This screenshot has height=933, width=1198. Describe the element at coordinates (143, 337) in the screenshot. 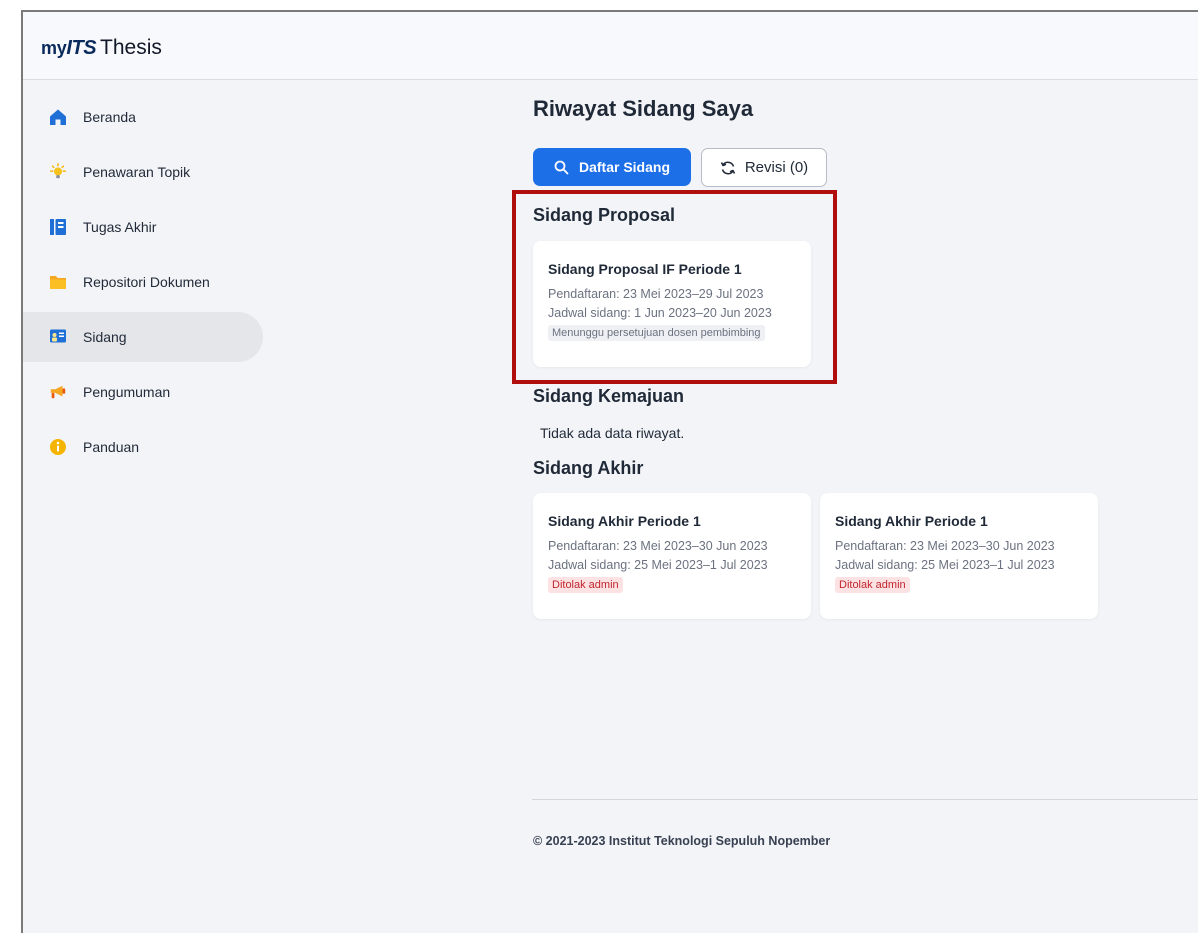

I see `sidebar-item-sidang: Sidang` at that location.